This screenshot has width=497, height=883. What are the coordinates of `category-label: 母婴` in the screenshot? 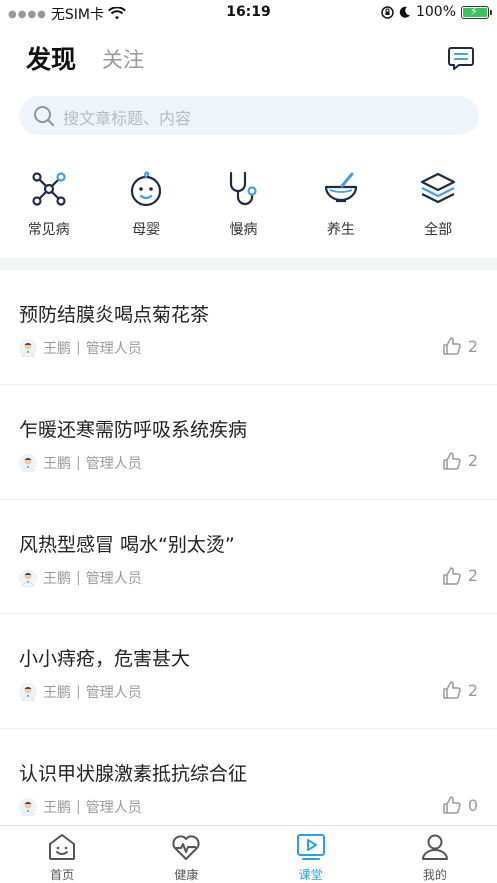 It's located at (146, 230).